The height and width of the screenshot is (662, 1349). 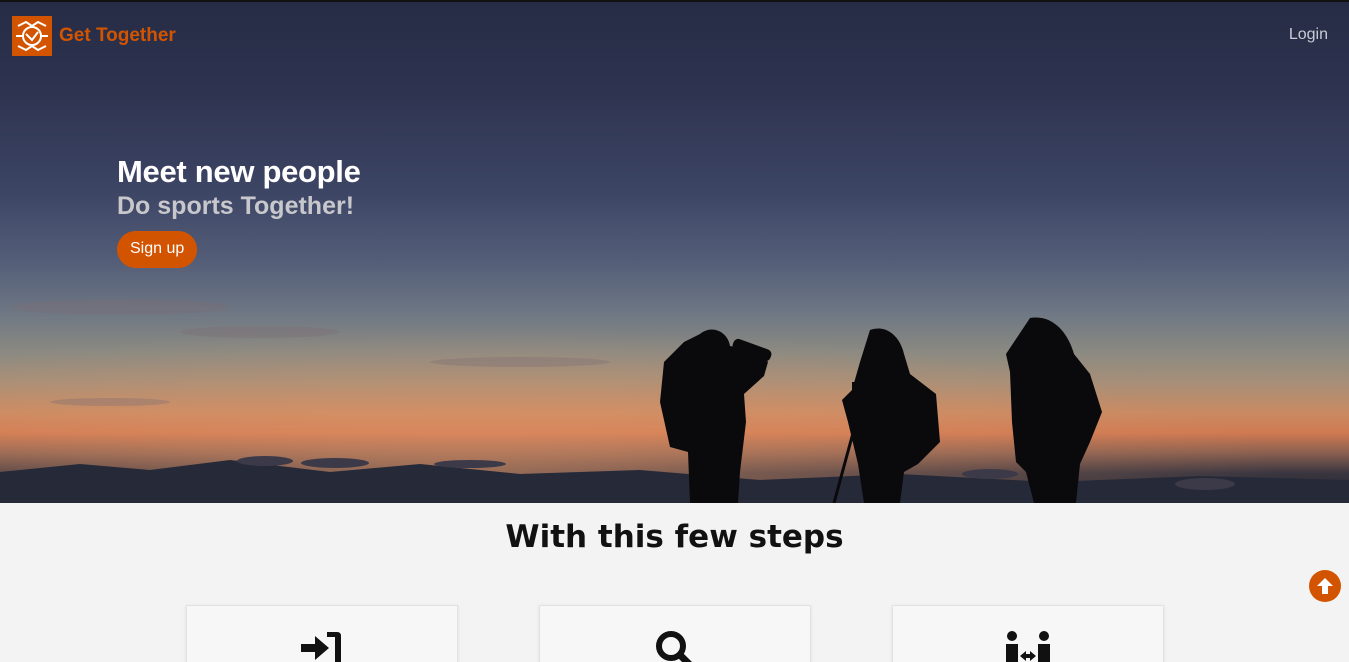 I want to click on step-card-signin, so click(x=322, y=633).